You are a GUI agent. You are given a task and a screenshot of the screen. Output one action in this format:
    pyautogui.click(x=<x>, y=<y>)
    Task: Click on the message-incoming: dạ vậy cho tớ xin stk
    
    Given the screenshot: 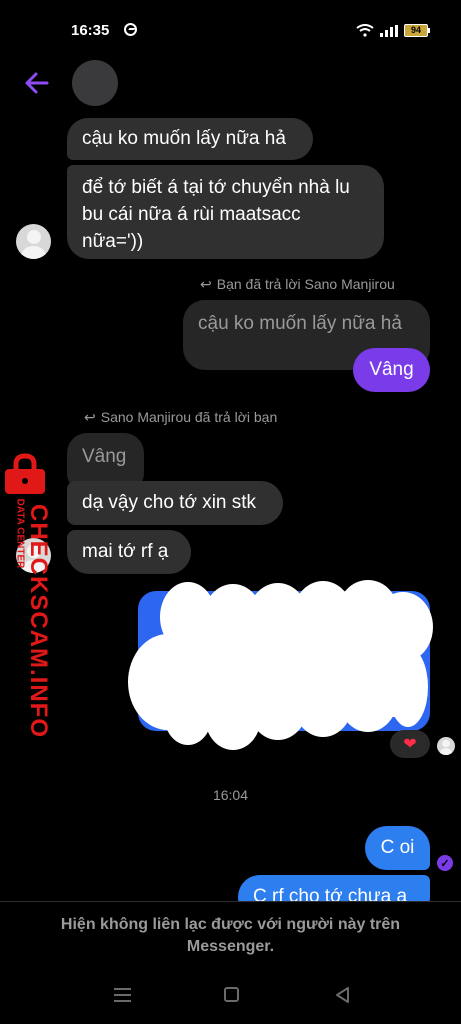 What is the action you would take?
    pyautogui.click(x=175, y=503)
    